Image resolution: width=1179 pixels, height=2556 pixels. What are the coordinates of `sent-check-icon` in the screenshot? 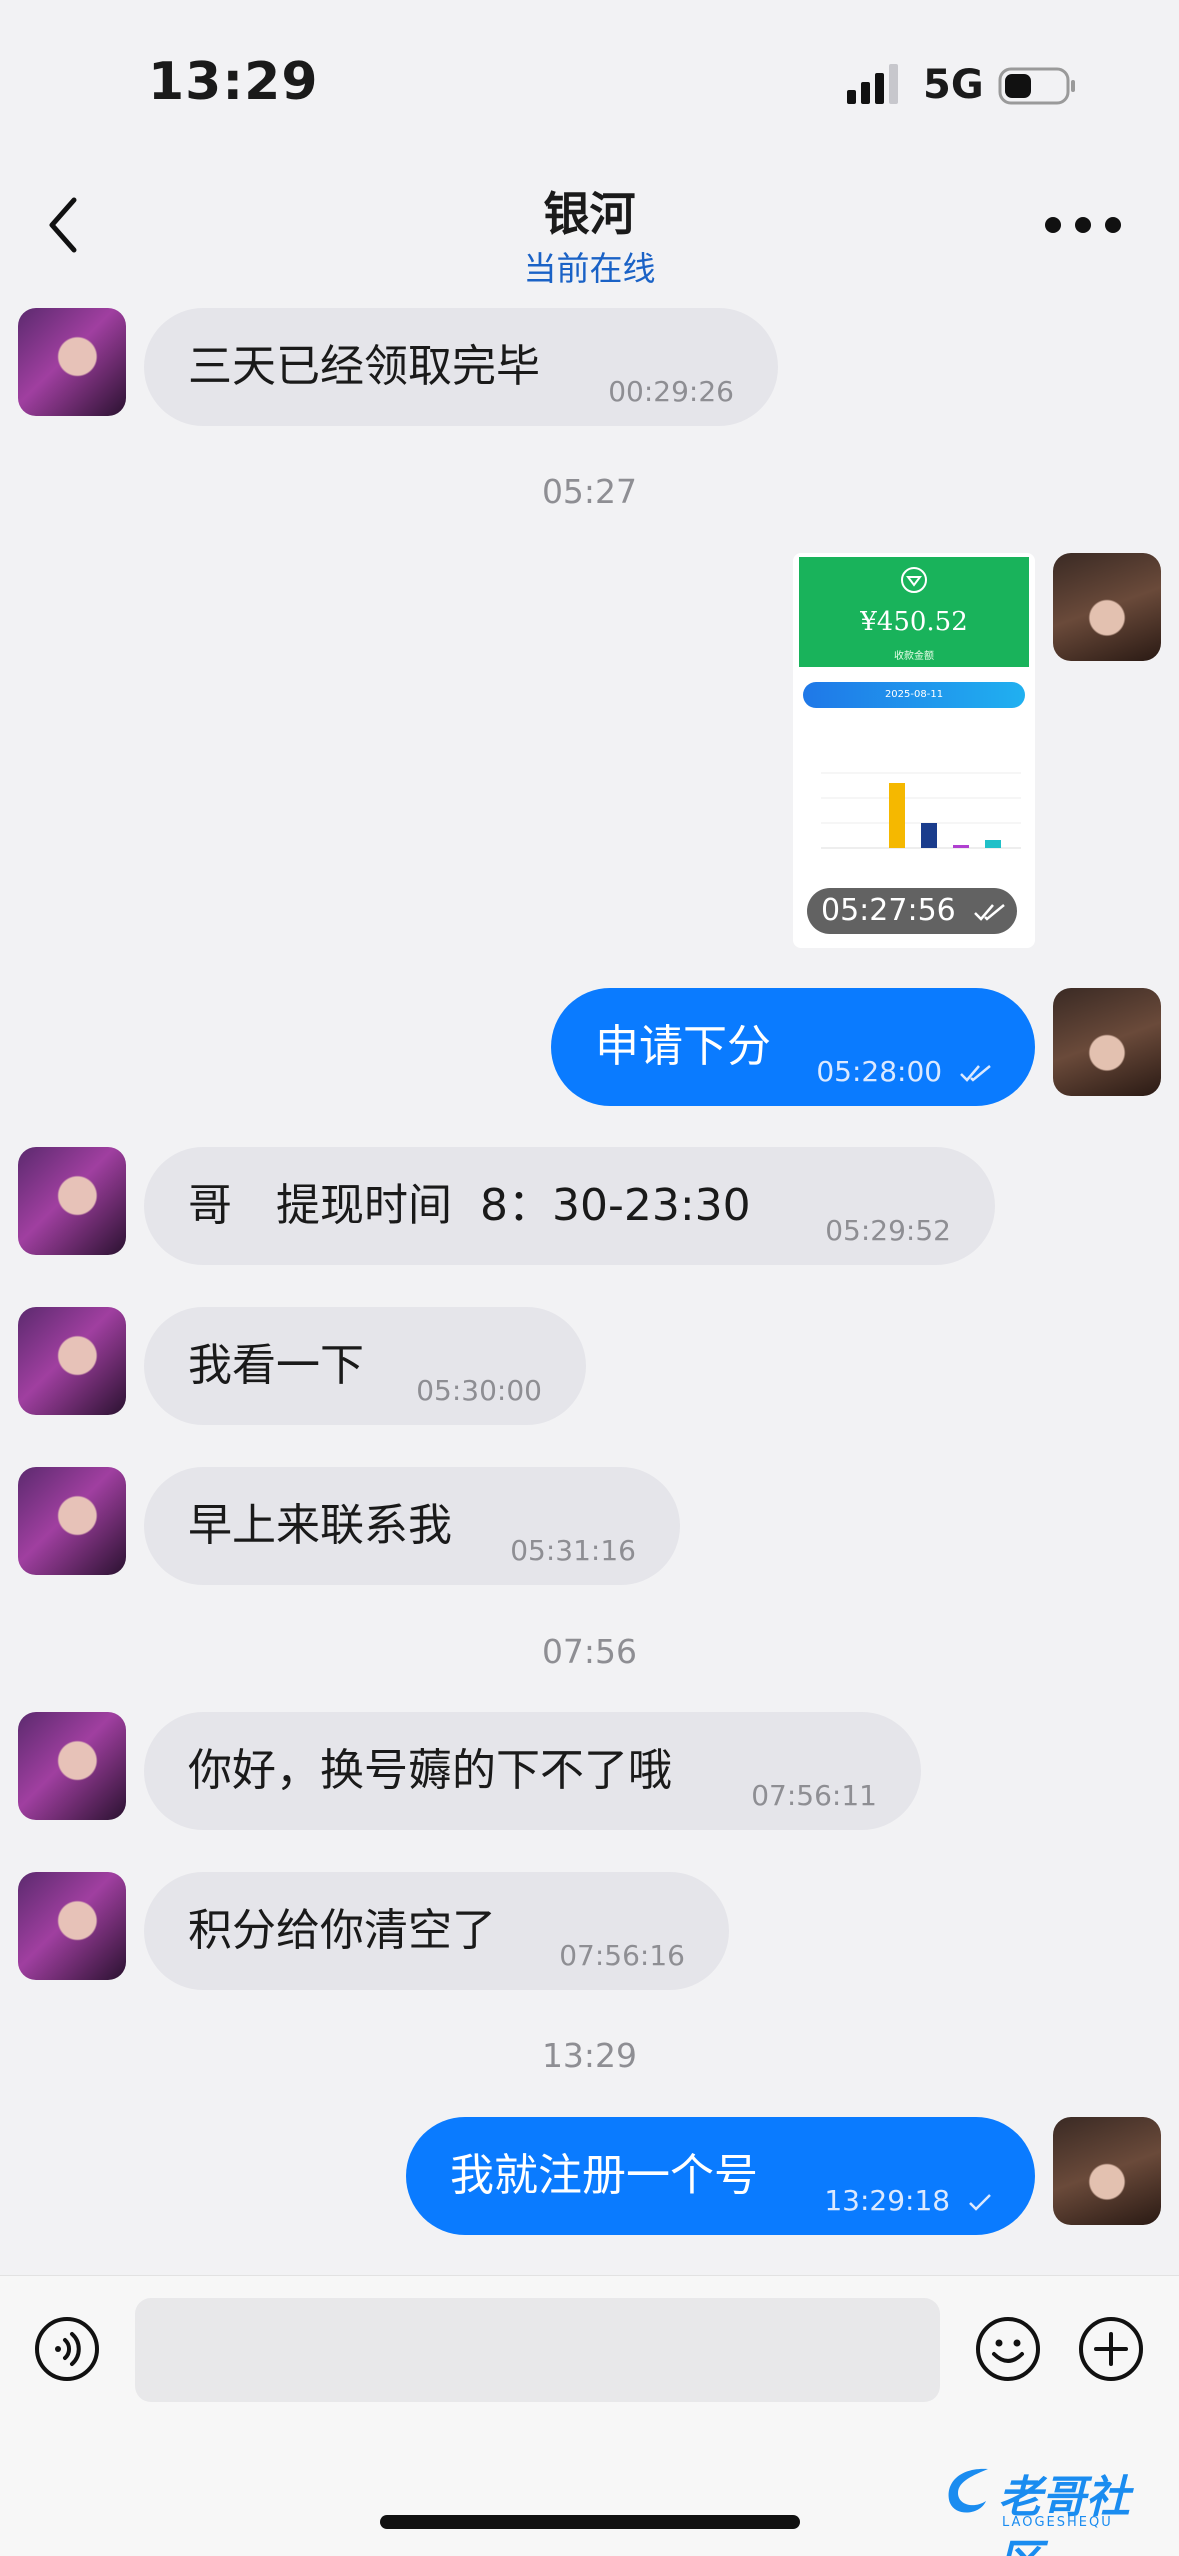 It's located at (980, 2202).